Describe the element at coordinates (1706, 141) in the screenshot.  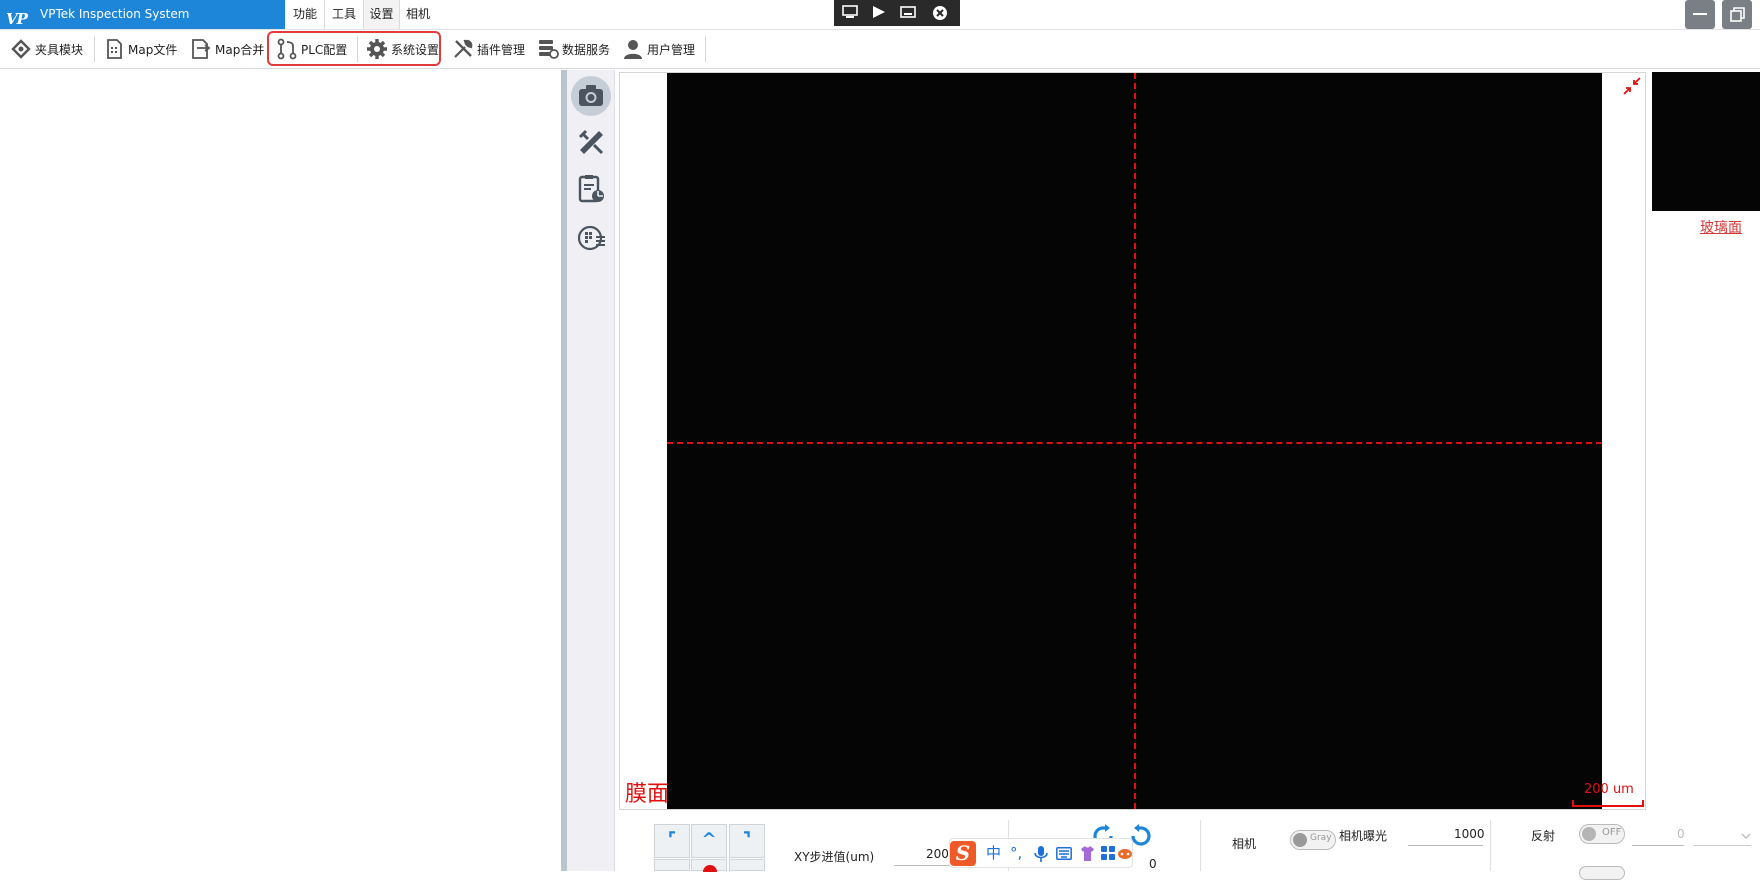
I see `glass-side-thumbnail` at that location.